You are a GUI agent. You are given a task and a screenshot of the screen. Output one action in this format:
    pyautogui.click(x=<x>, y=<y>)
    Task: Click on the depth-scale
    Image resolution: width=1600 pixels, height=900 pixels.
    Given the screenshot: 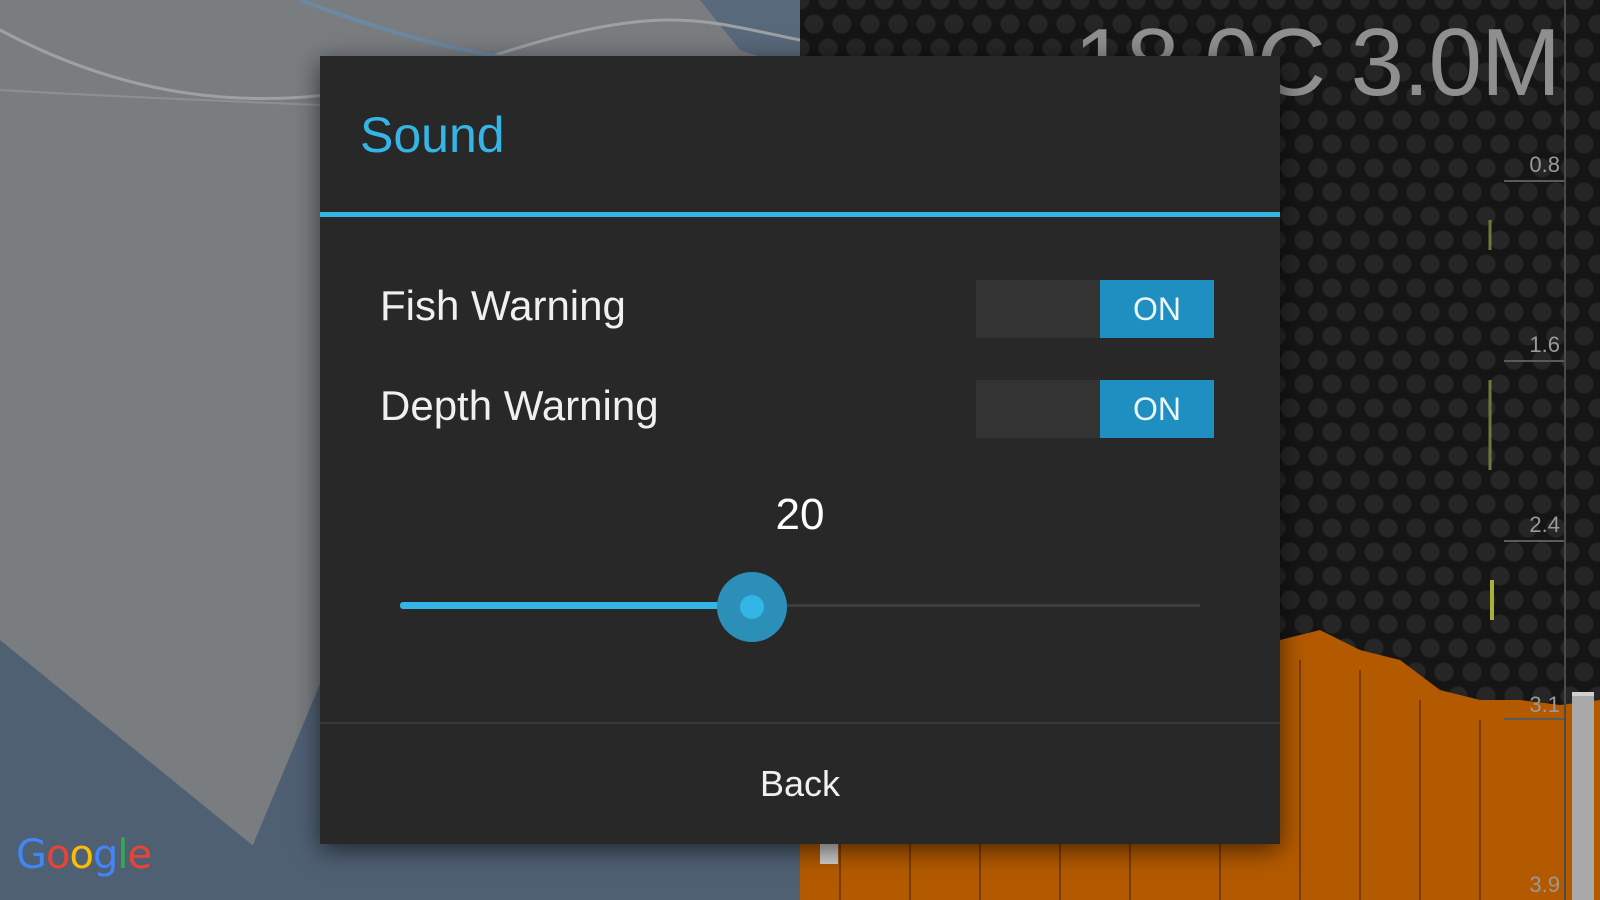 What is the action you would take?
    pyautogui.click(x=1565, y=450)
    